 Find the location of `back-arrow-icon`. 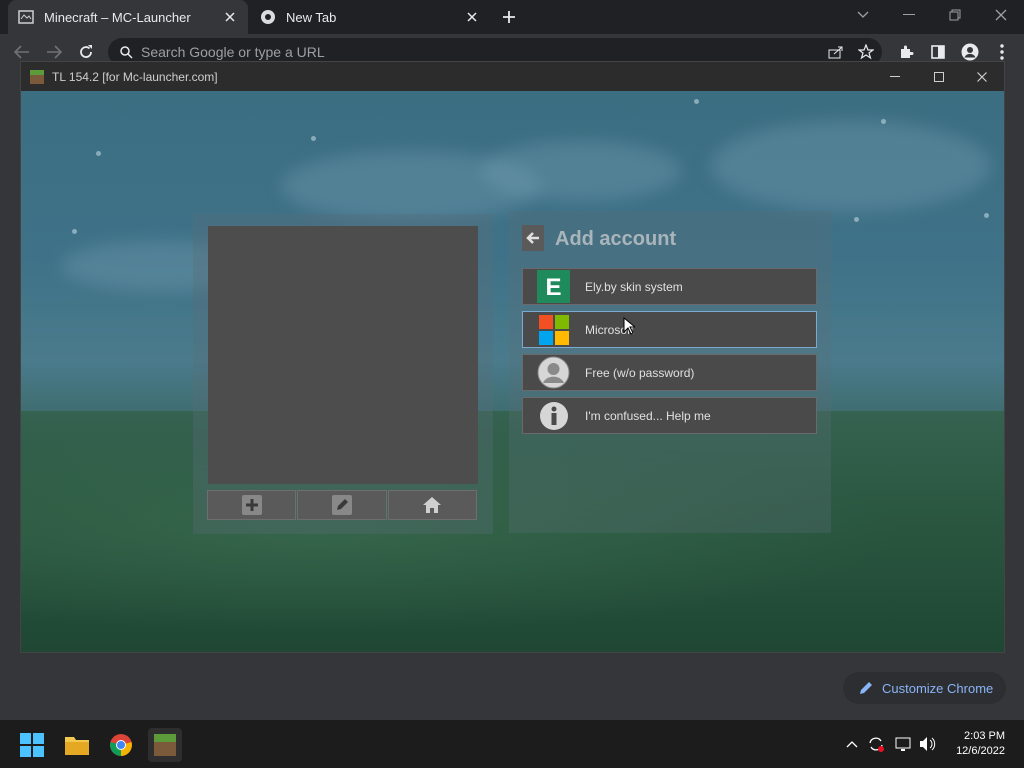

back-arrow-icon is located at coordinates (533, 238).